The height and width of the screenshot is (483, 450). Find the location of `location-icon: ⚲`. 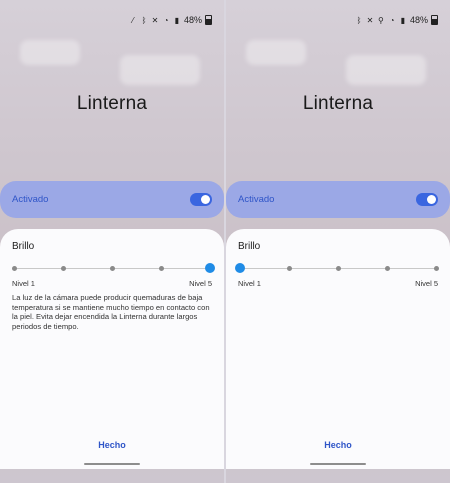

location-icon: ⚲ is located at coordinates (381, 20).